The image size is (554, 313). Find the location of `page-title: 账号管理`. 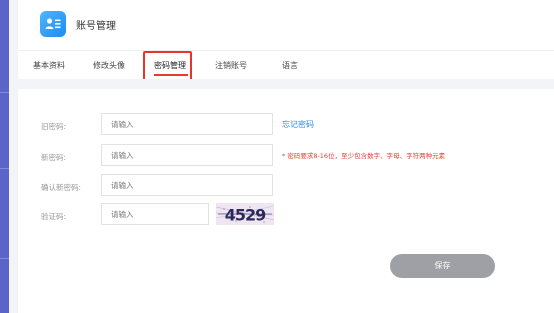

page-title: 账号管理 is located at coordinates (96, 26).